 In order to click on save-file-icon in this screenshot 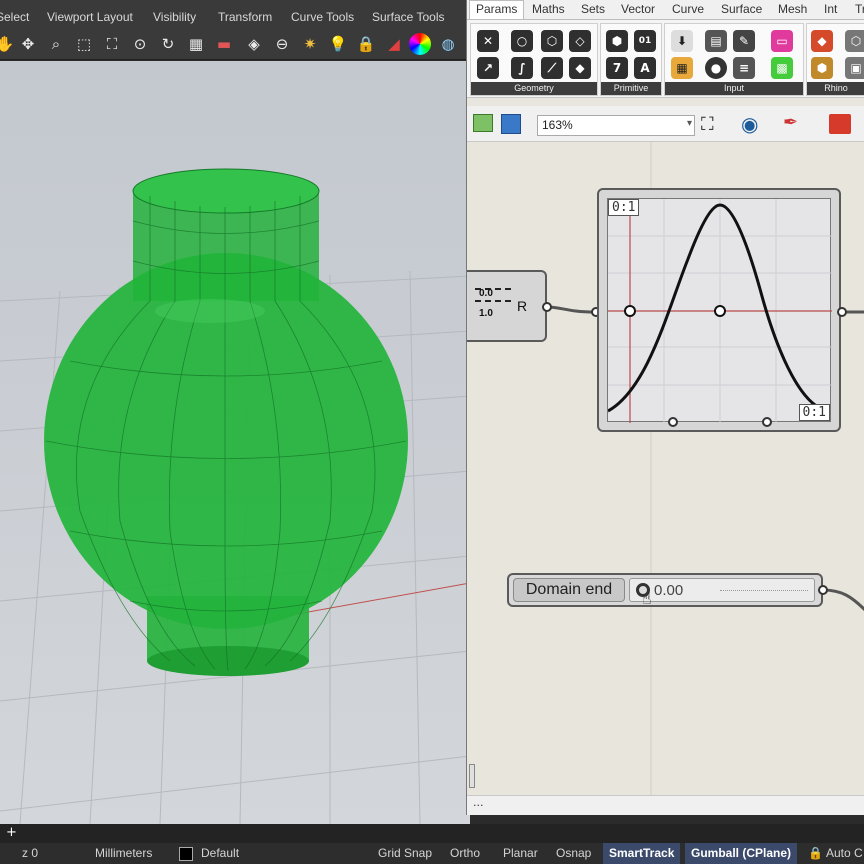, I will do `click(511, 124)`.